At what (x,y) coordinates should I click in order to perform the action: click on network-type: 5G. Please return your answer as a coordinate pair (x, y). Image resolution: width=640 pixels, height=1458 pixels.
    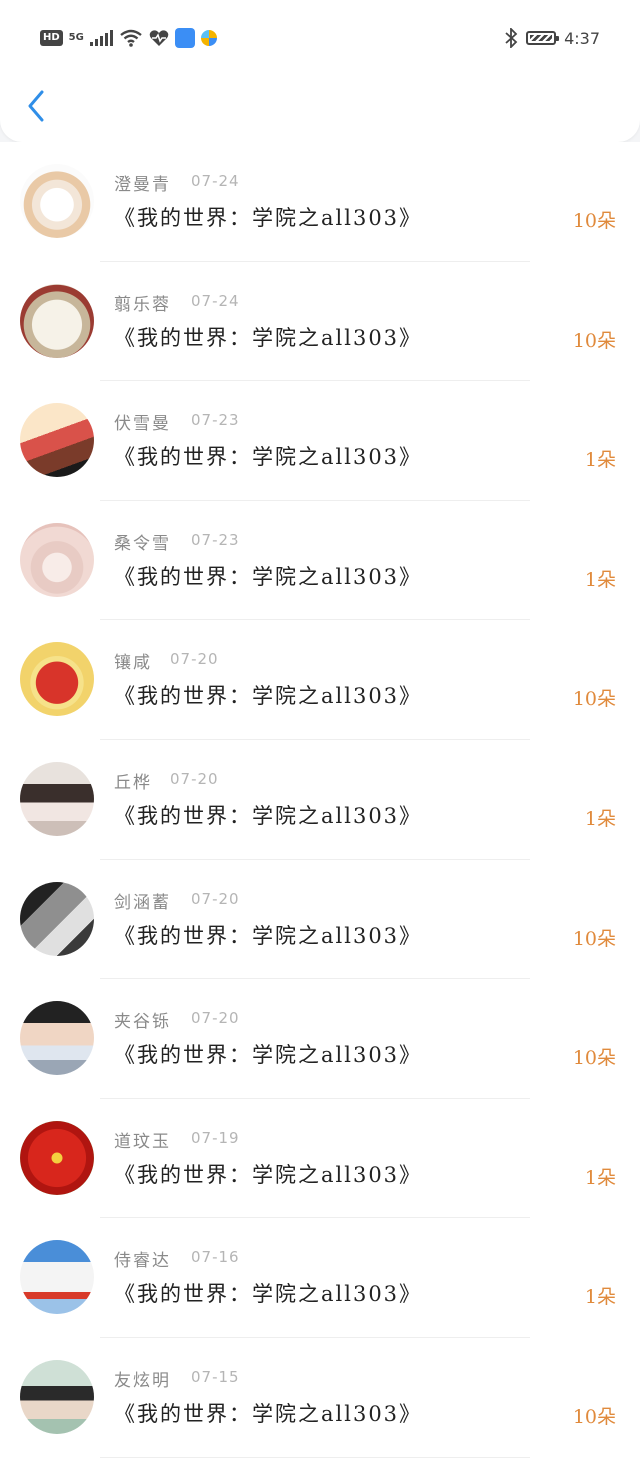
    Looking at the image, I should click on (76, 37).